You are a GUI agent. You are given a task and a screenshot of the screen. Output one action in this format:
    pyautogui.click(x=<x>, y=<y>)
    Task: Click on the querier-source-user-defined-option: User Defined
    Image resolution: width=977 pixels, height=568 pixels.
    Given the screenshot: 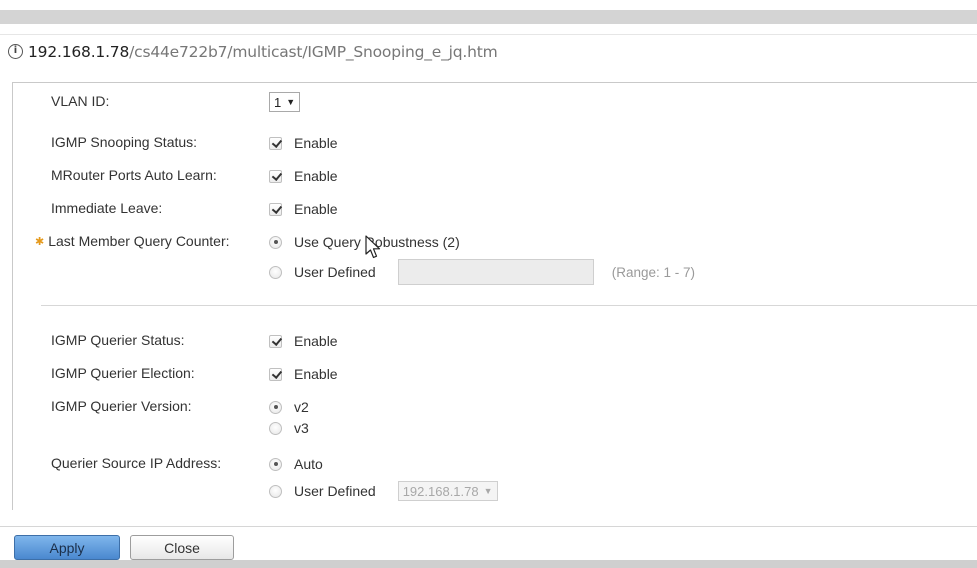 What is the action you would take?
    pyautogui.click(x=335, y=491)
    